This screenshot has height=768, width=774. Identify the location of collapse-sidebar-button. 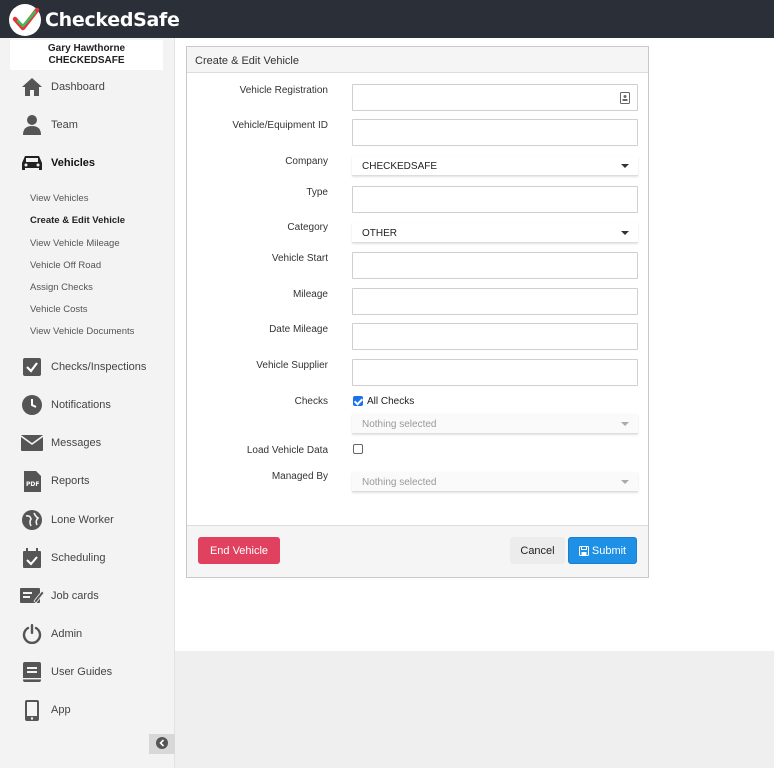
(162, 744).